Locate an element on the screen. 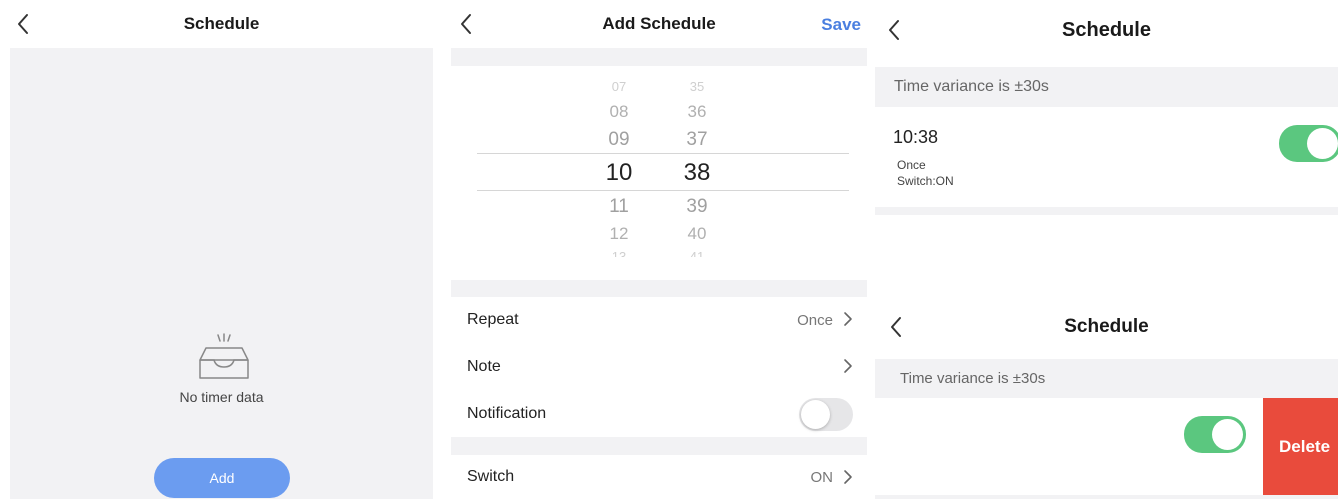 This screenshot has height=499, width=1338. add-schedule-header: Add Schedule Save is located at coordinates (659, 24).